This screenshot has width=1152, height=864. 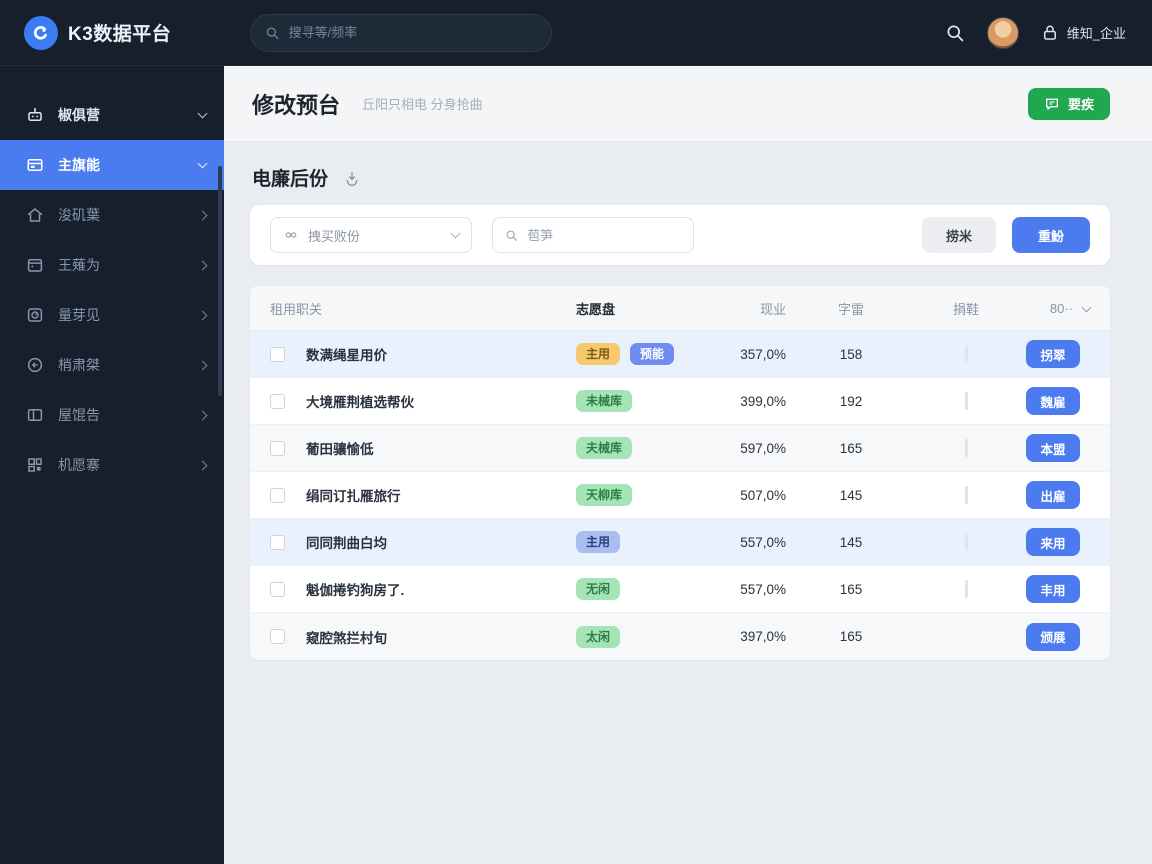 I want to click on row-action-button: 颁展, so click(x=1053, y=636).